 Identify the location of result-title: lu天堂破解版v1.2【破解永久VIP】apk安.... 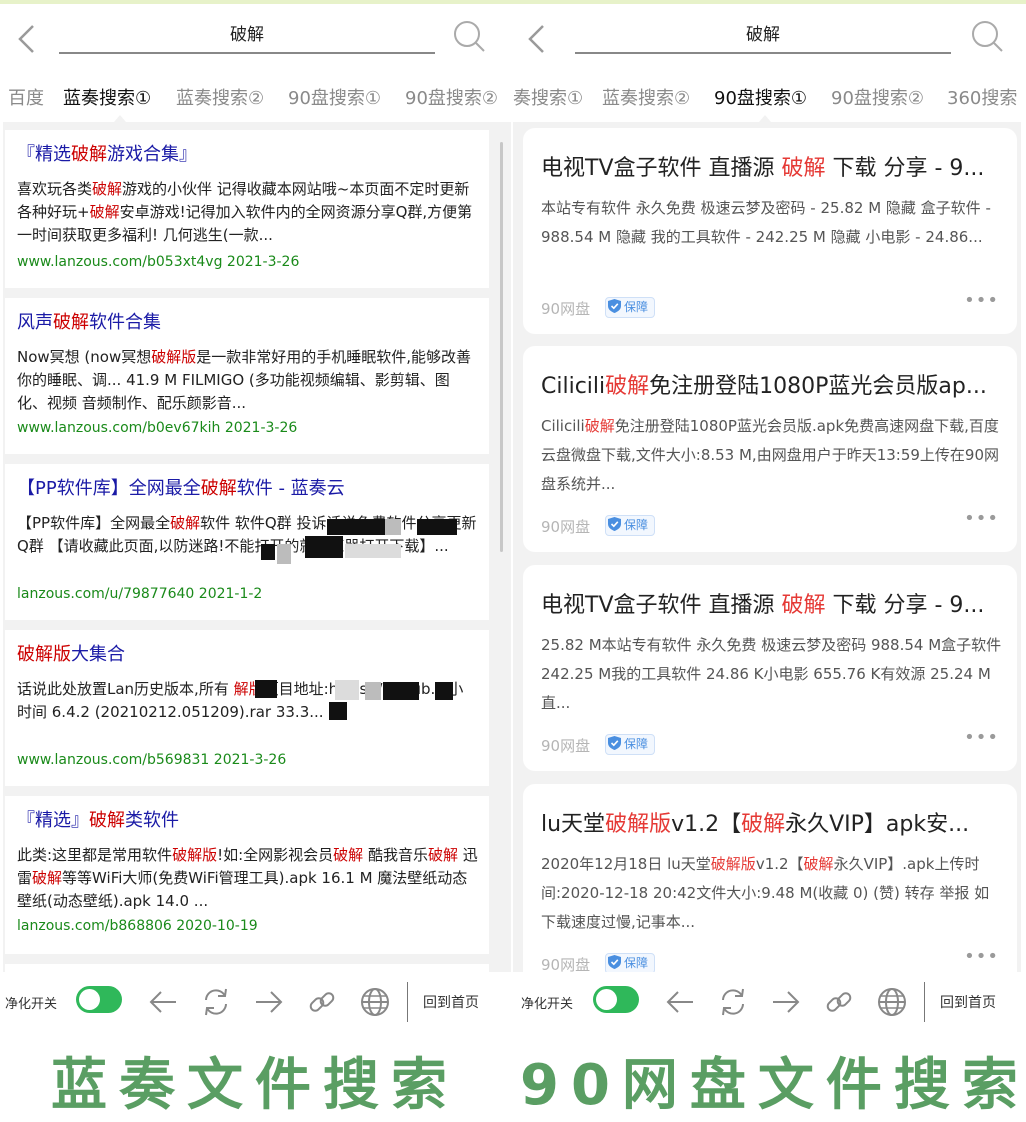
(772, 822).